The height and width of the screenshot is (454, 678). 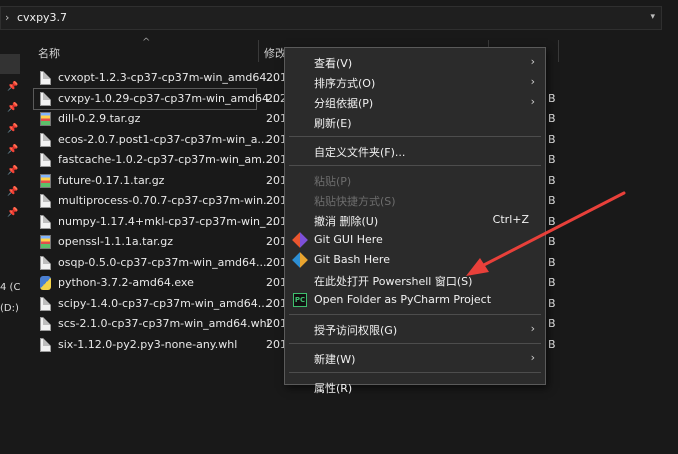 I want to click on breadcrumb-current-folder: cvxpy3.7, so click(x=42, y=17).